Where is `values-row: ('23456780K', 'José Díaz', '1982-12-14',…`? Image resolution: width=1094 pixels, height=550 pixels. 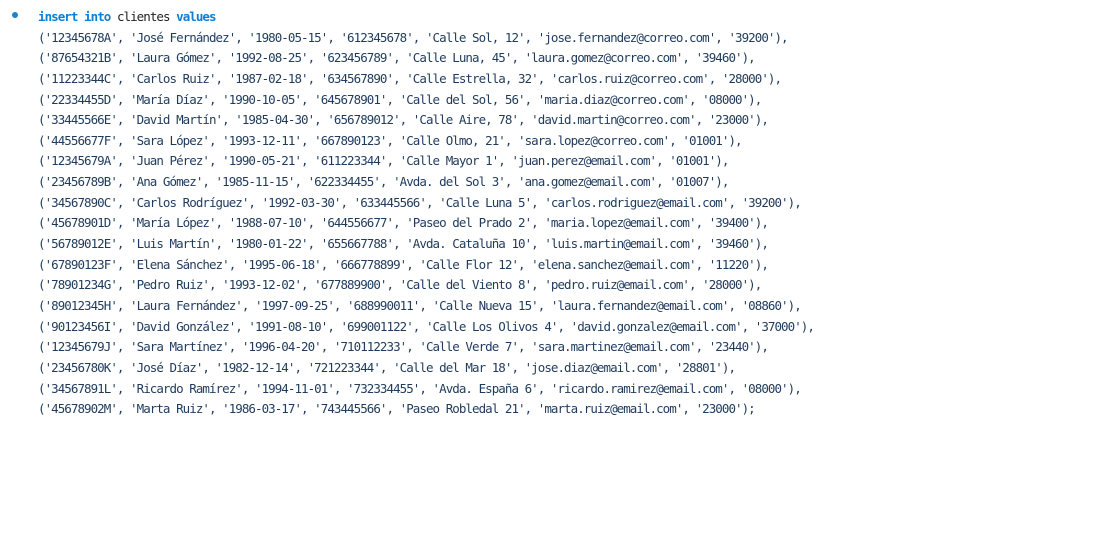 values-row: ('23456780K', 'José Díaz', '1982-12-14',… is located at coordinates (387, 367).